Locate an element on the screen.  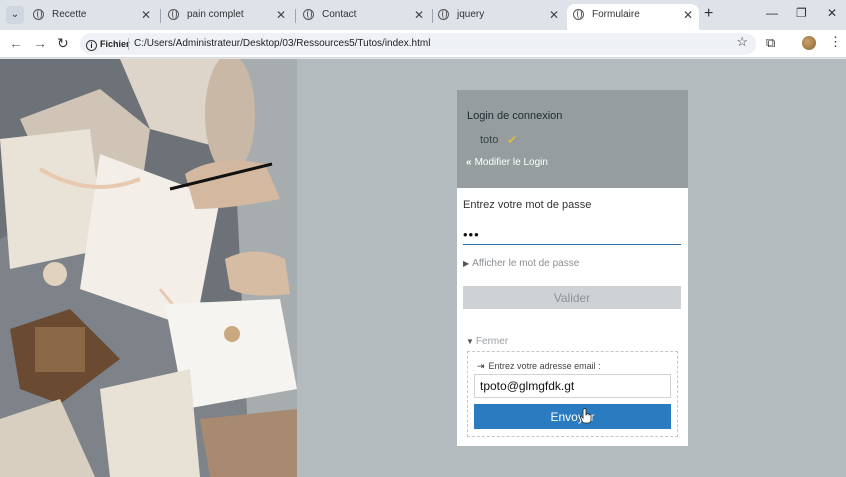
hand-cursor-icon is located at coordinates (586, 416).